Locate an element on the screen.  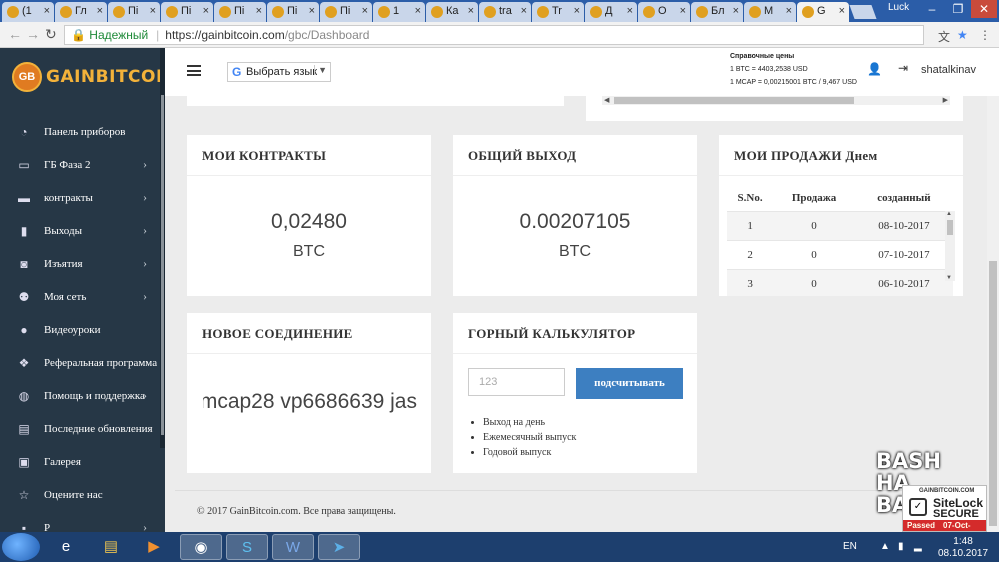
browser-tab: G × is located at coordinates (823, 12).